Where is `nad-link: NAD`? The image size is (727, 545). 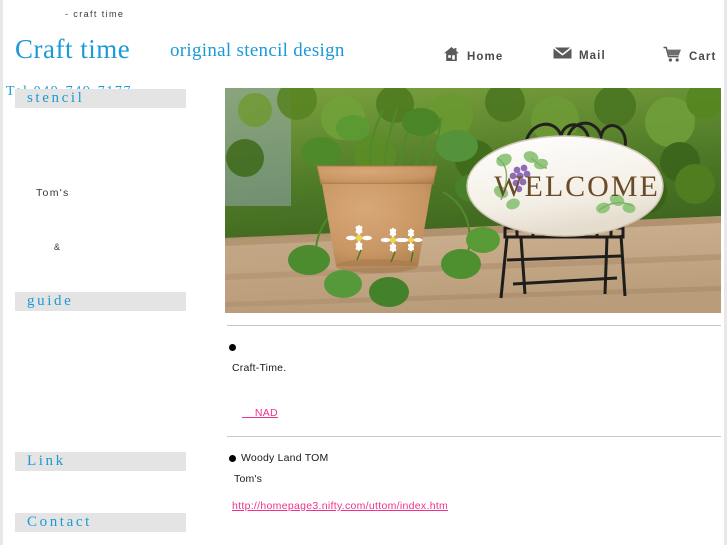
nad-link: NAD is located at coordinates (260, 413).